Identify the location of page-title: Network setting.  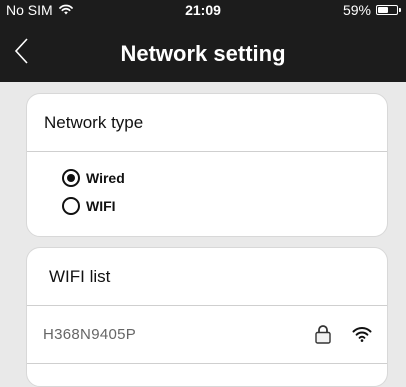
(203, 53).